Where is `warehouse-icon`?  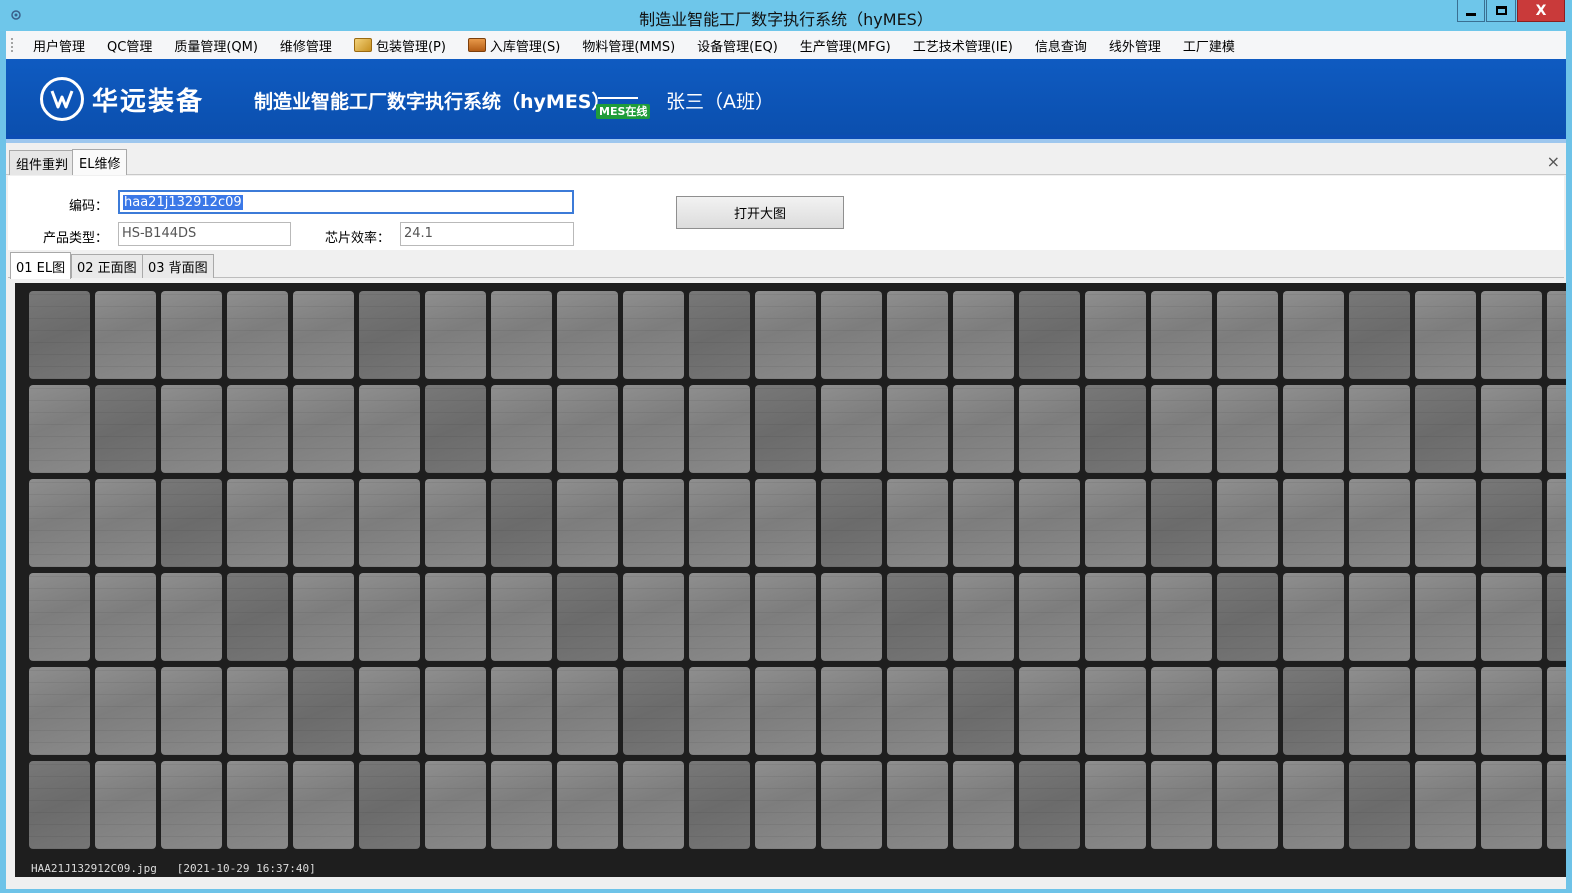 warehouse-icon is located at coordinates (476, 45).